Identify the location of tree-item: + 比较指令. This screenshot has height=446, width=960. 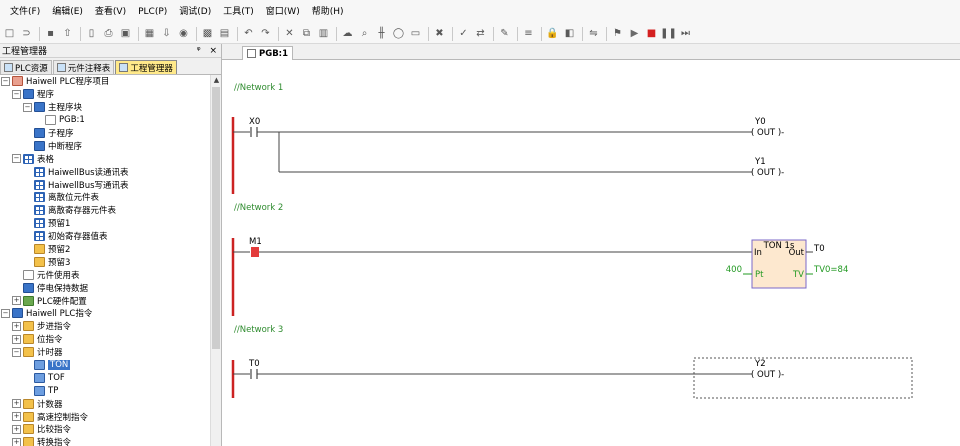
(110, 429).